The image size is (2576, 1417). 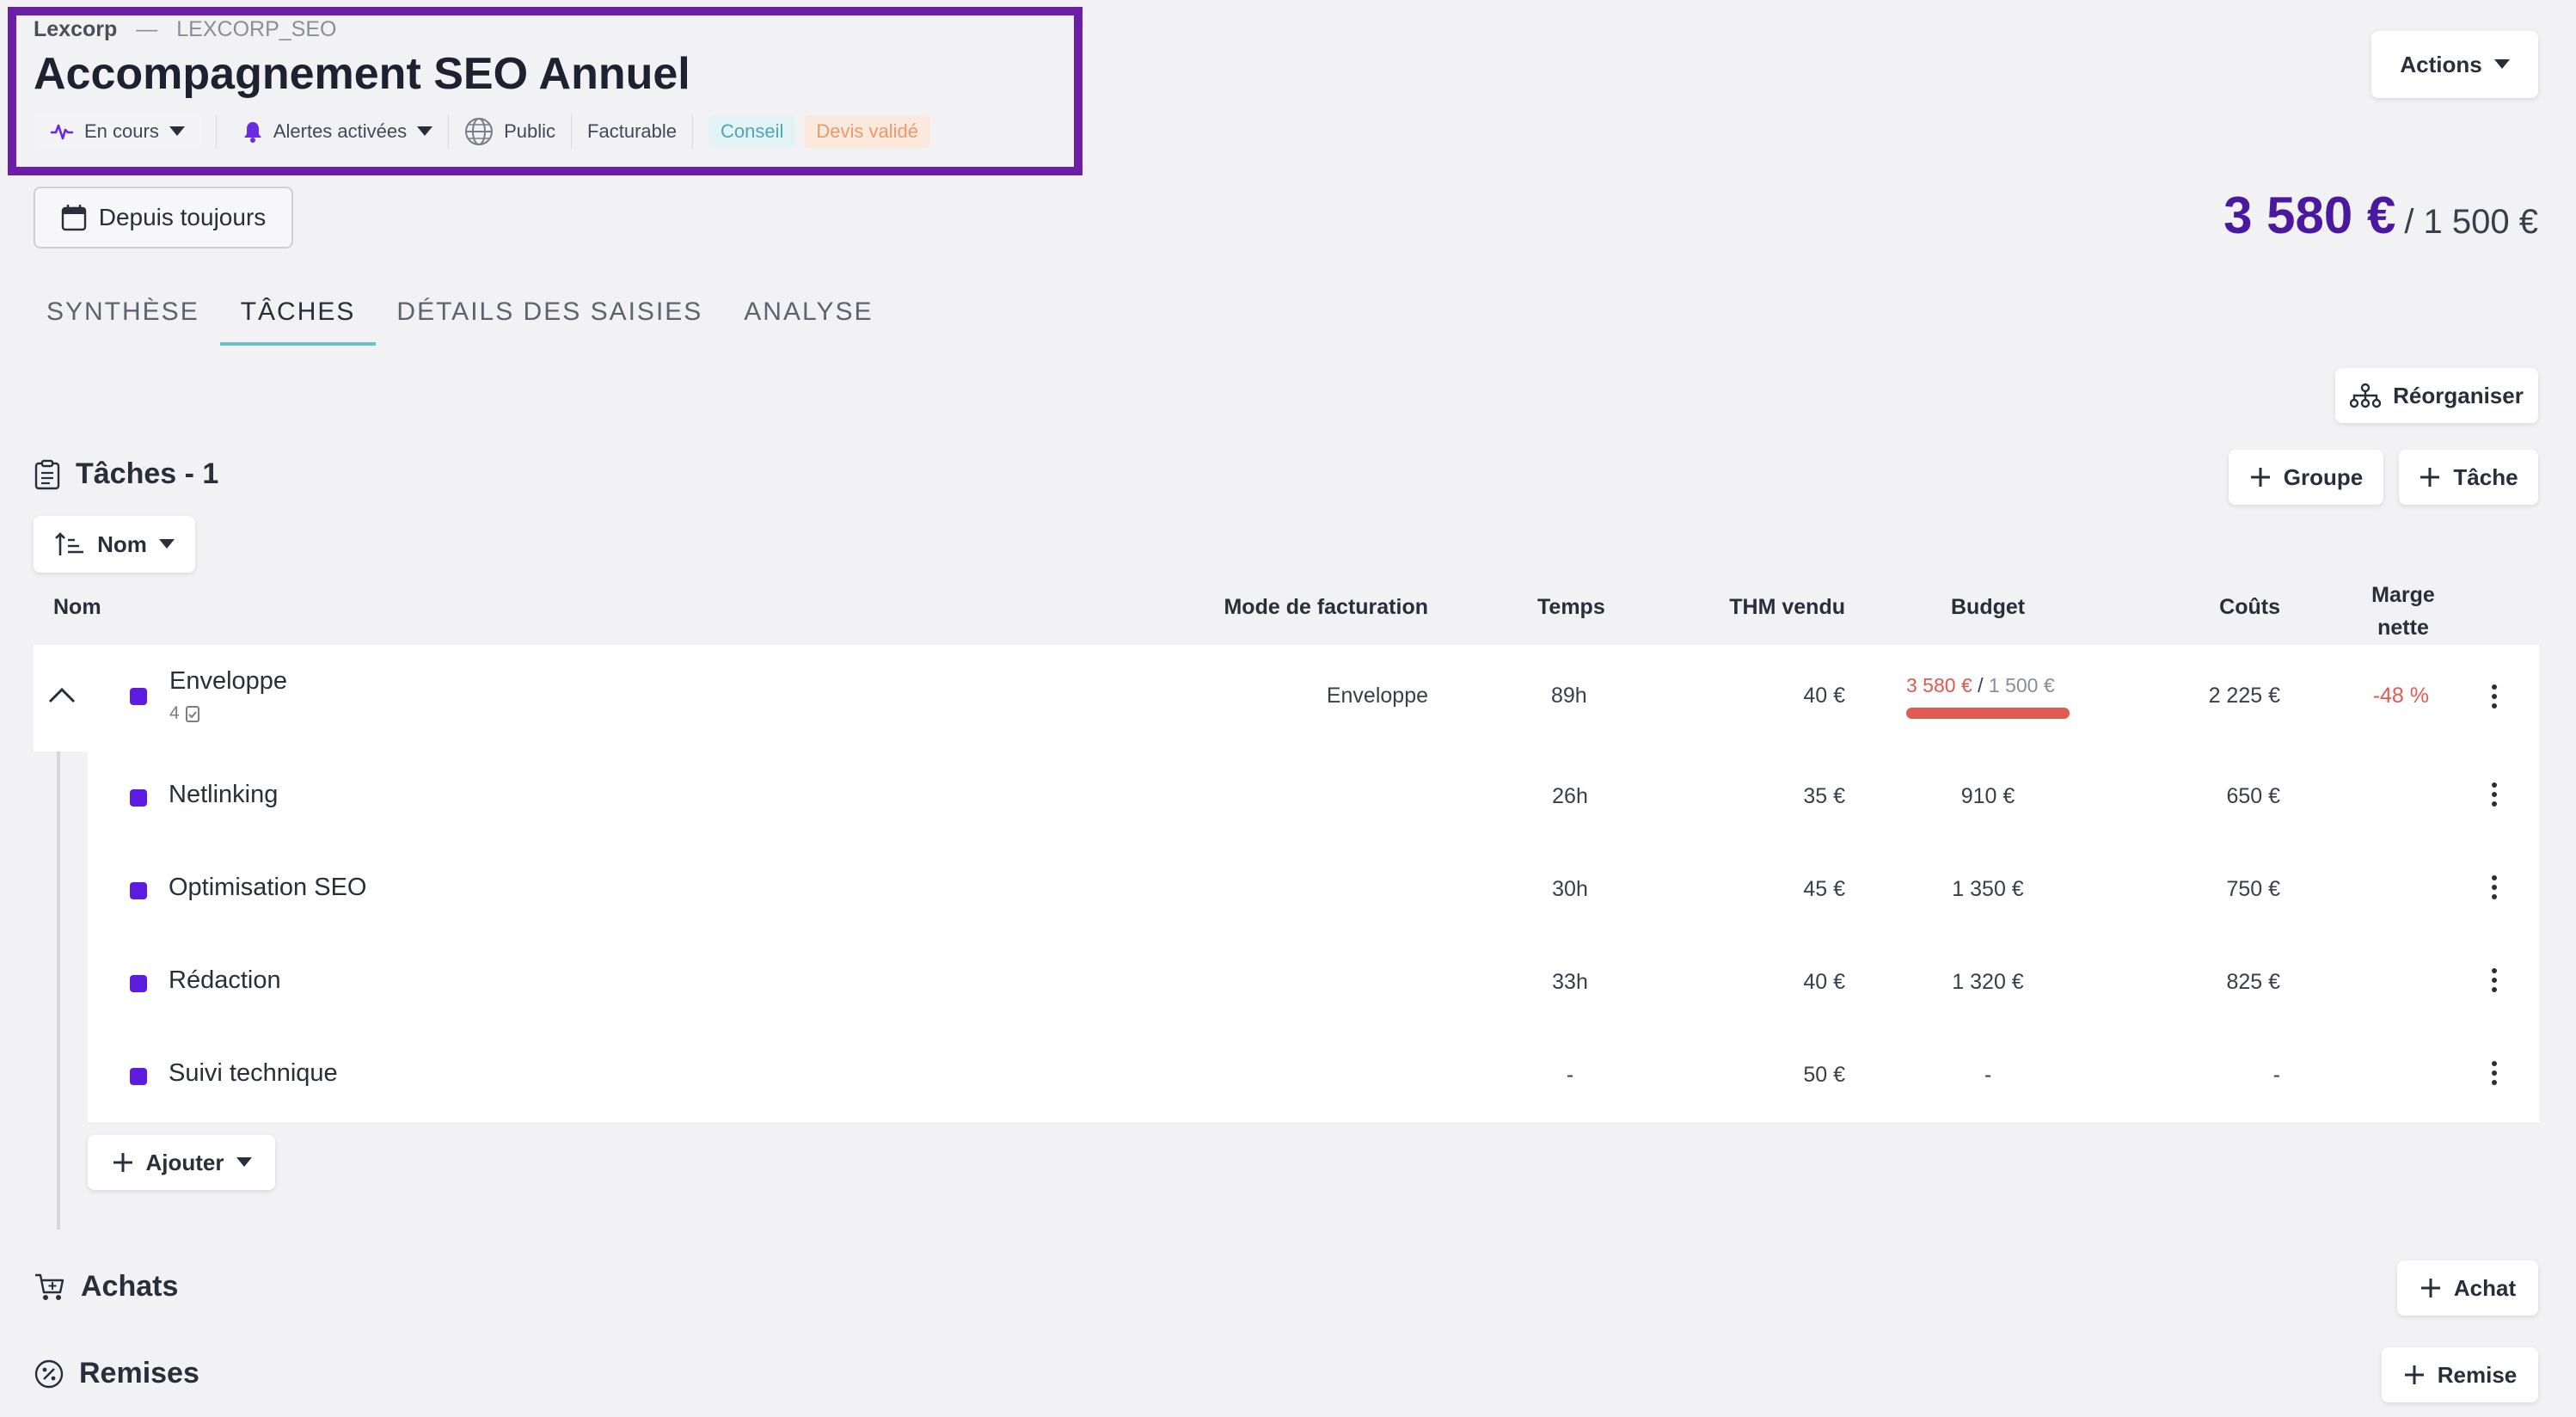 What do you see at coordinates (1570, 889) in the screenshot?
I see `task-time: 30h` at bounding box center [1570, 889].